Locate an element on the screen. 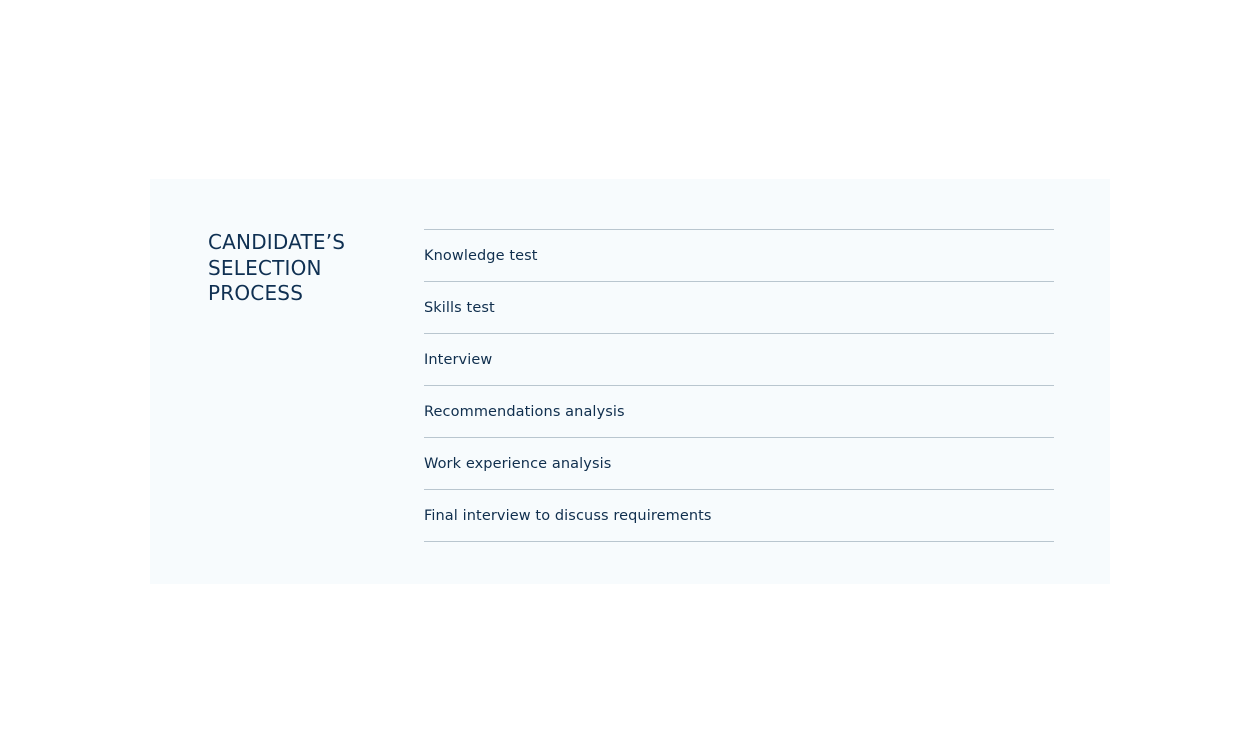  step-recommendations-analysis: Recommendations analysis is located at coordinates (739, 412).